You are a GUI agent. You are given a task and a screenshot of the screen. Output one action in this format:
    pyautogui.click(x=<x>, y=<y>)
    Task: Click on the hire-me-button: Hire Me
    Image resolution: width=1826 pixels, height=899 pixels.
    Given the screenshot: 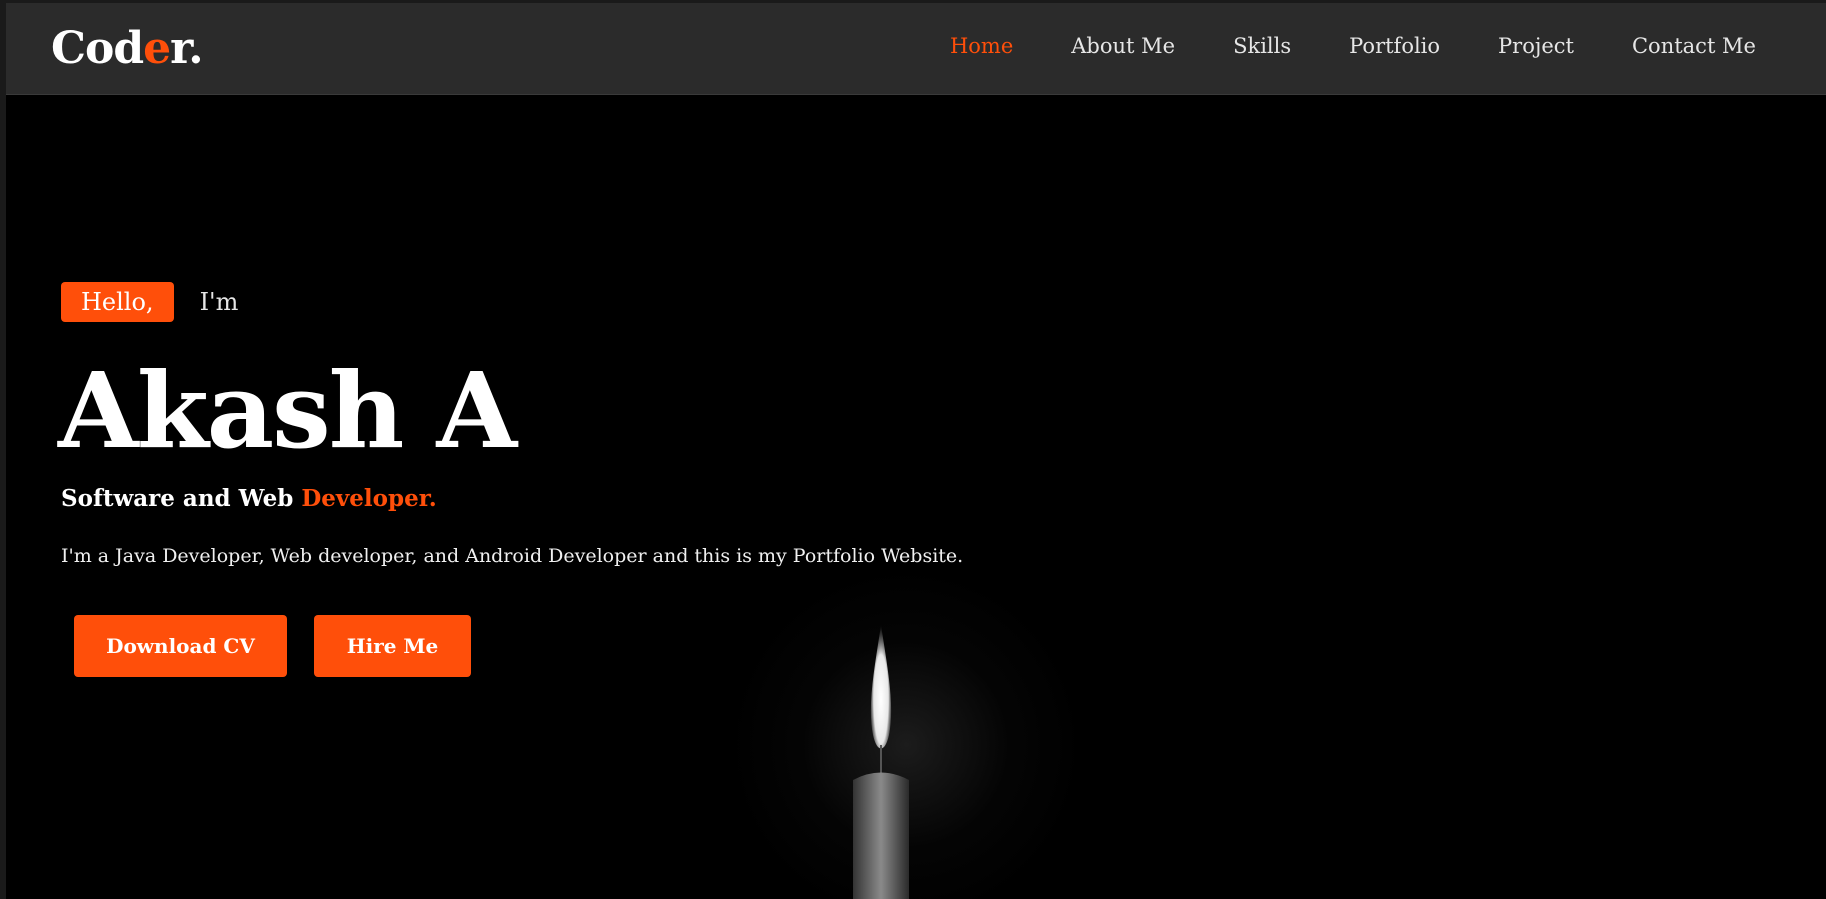 What is the action you would take?
    pyautogui.click(x=392, y=646)
    